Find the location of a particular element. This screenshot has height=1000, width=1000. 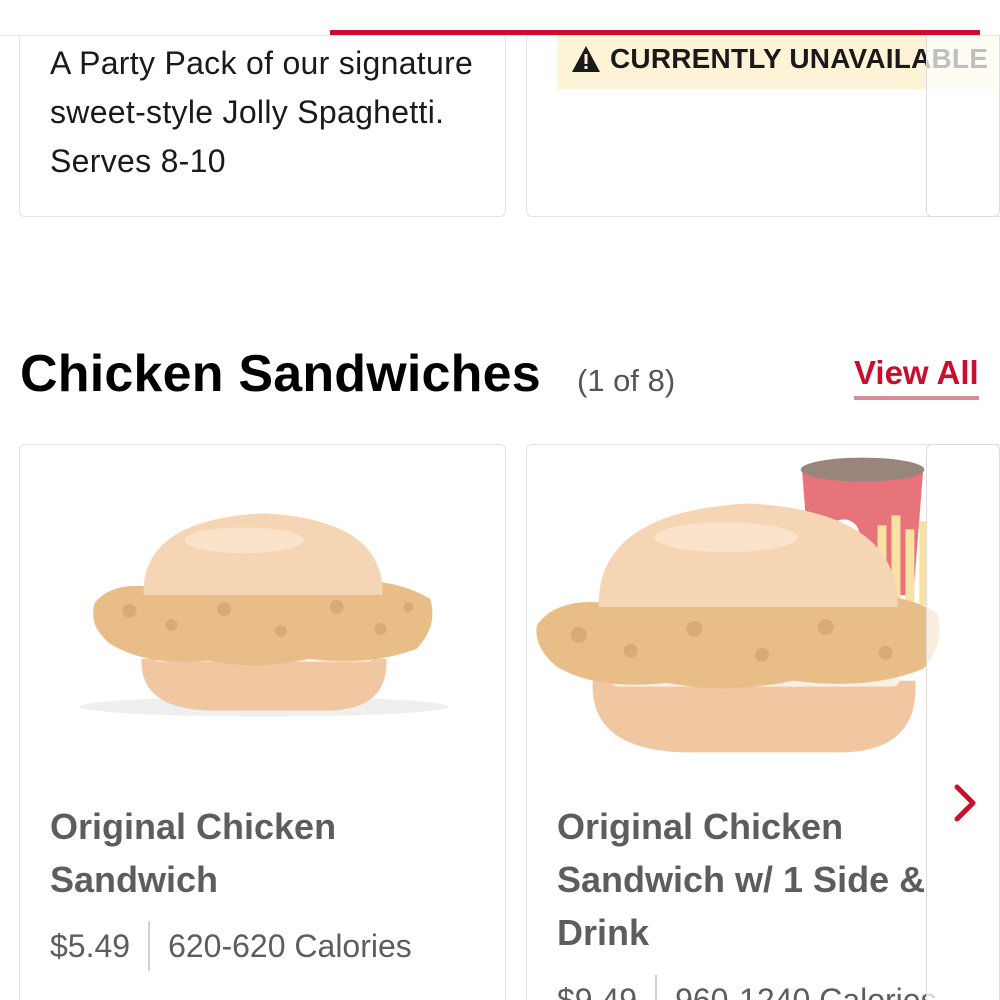

top-bar is located at coordinates (500, 18).